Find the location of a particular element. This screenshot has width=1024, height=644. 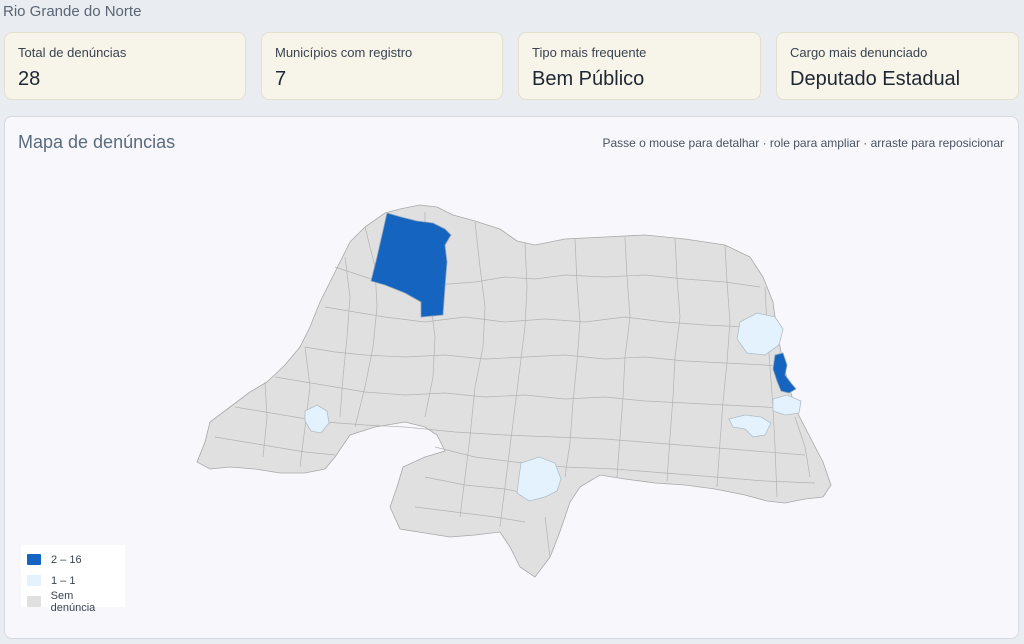

legend-swatch-none is located at coordinates (34, 601).